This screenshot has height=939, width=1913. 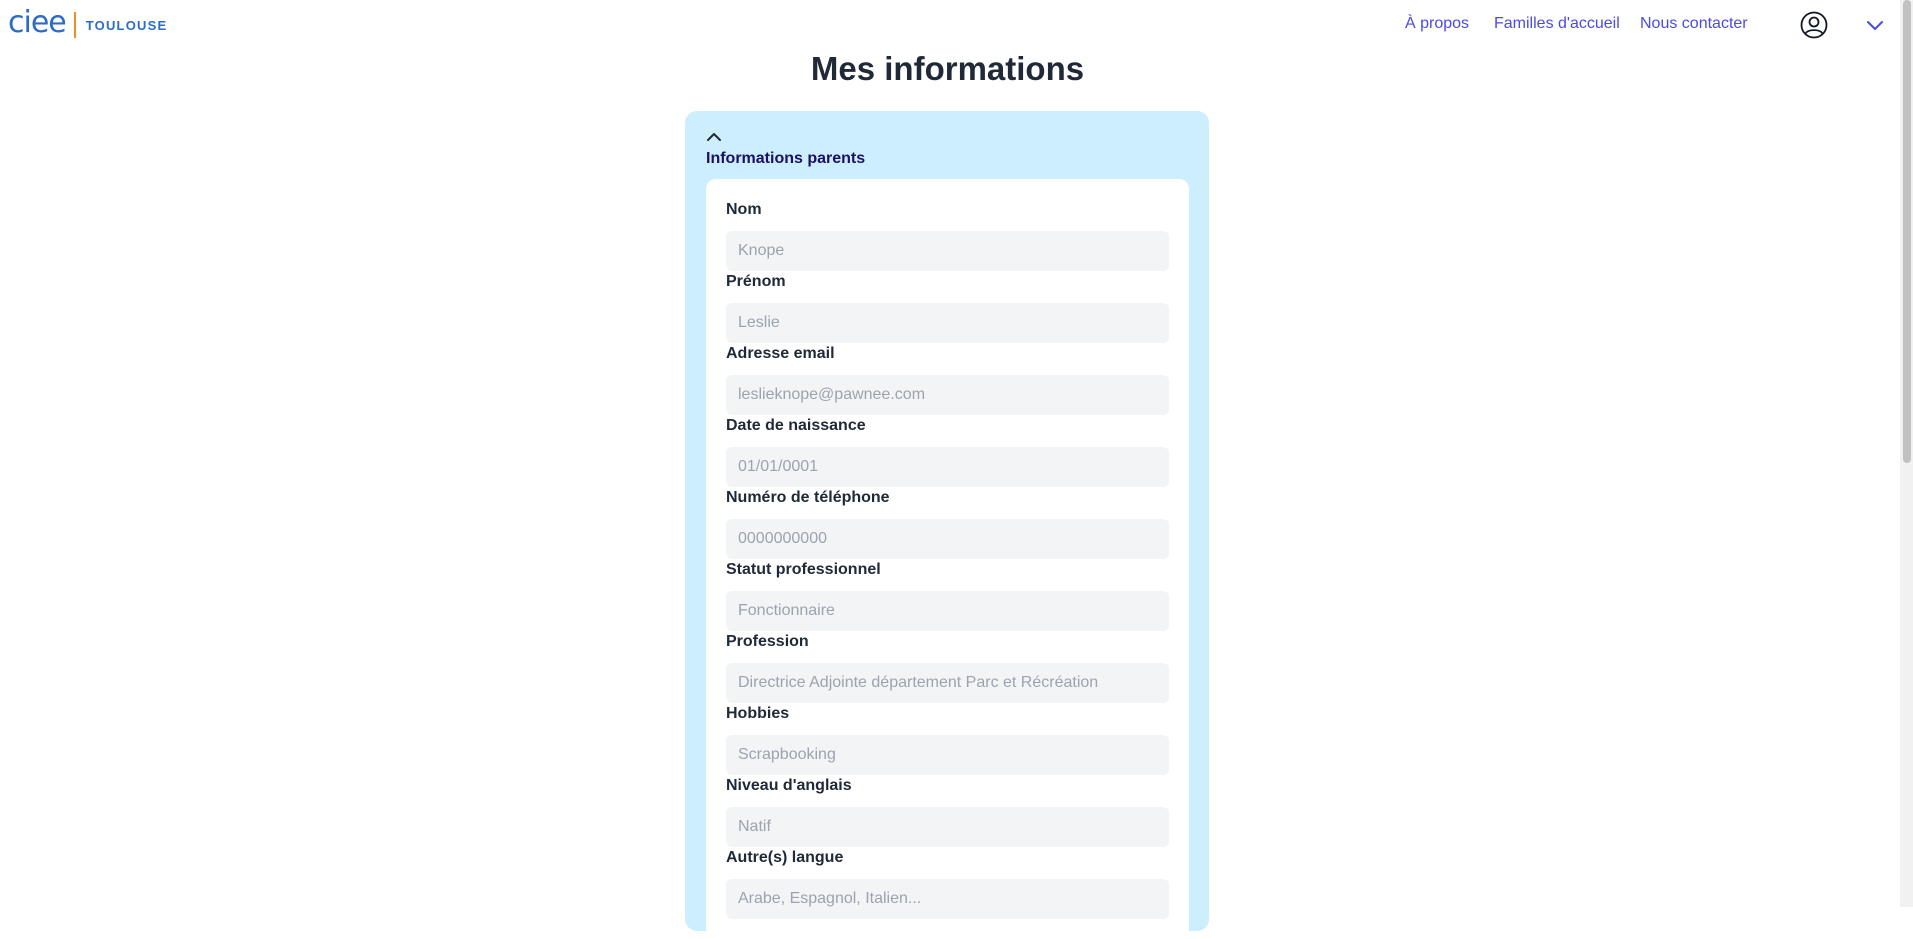 What do you see at coordinates (947, 251) in the screenshot?
I see `nom-input` at bounding box center [947, 251].